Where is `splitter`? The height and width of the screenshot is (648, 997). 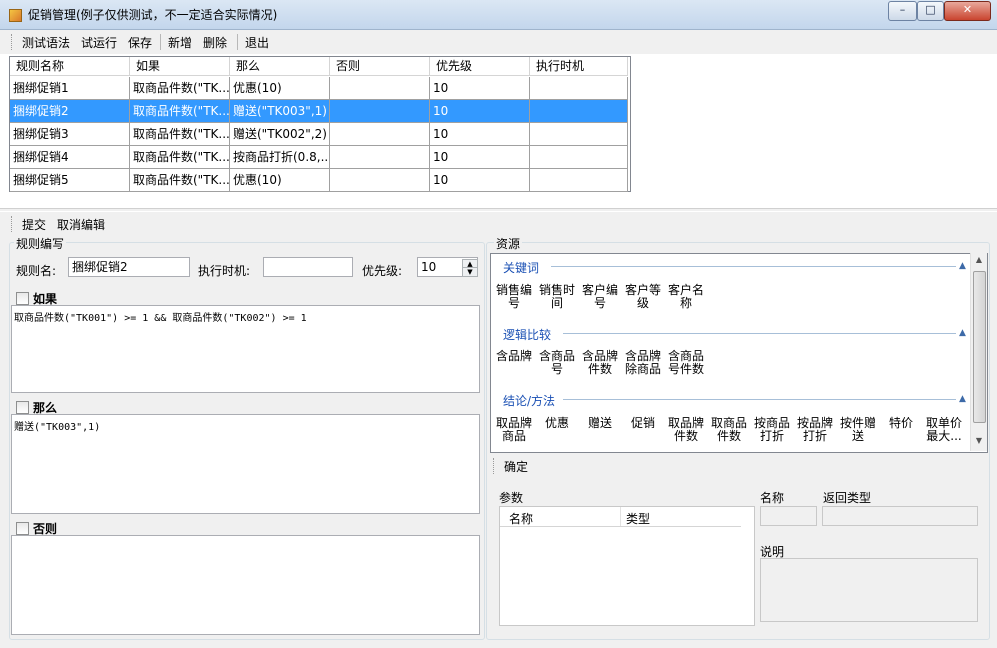 splitter is located at coordinates (498, 210).